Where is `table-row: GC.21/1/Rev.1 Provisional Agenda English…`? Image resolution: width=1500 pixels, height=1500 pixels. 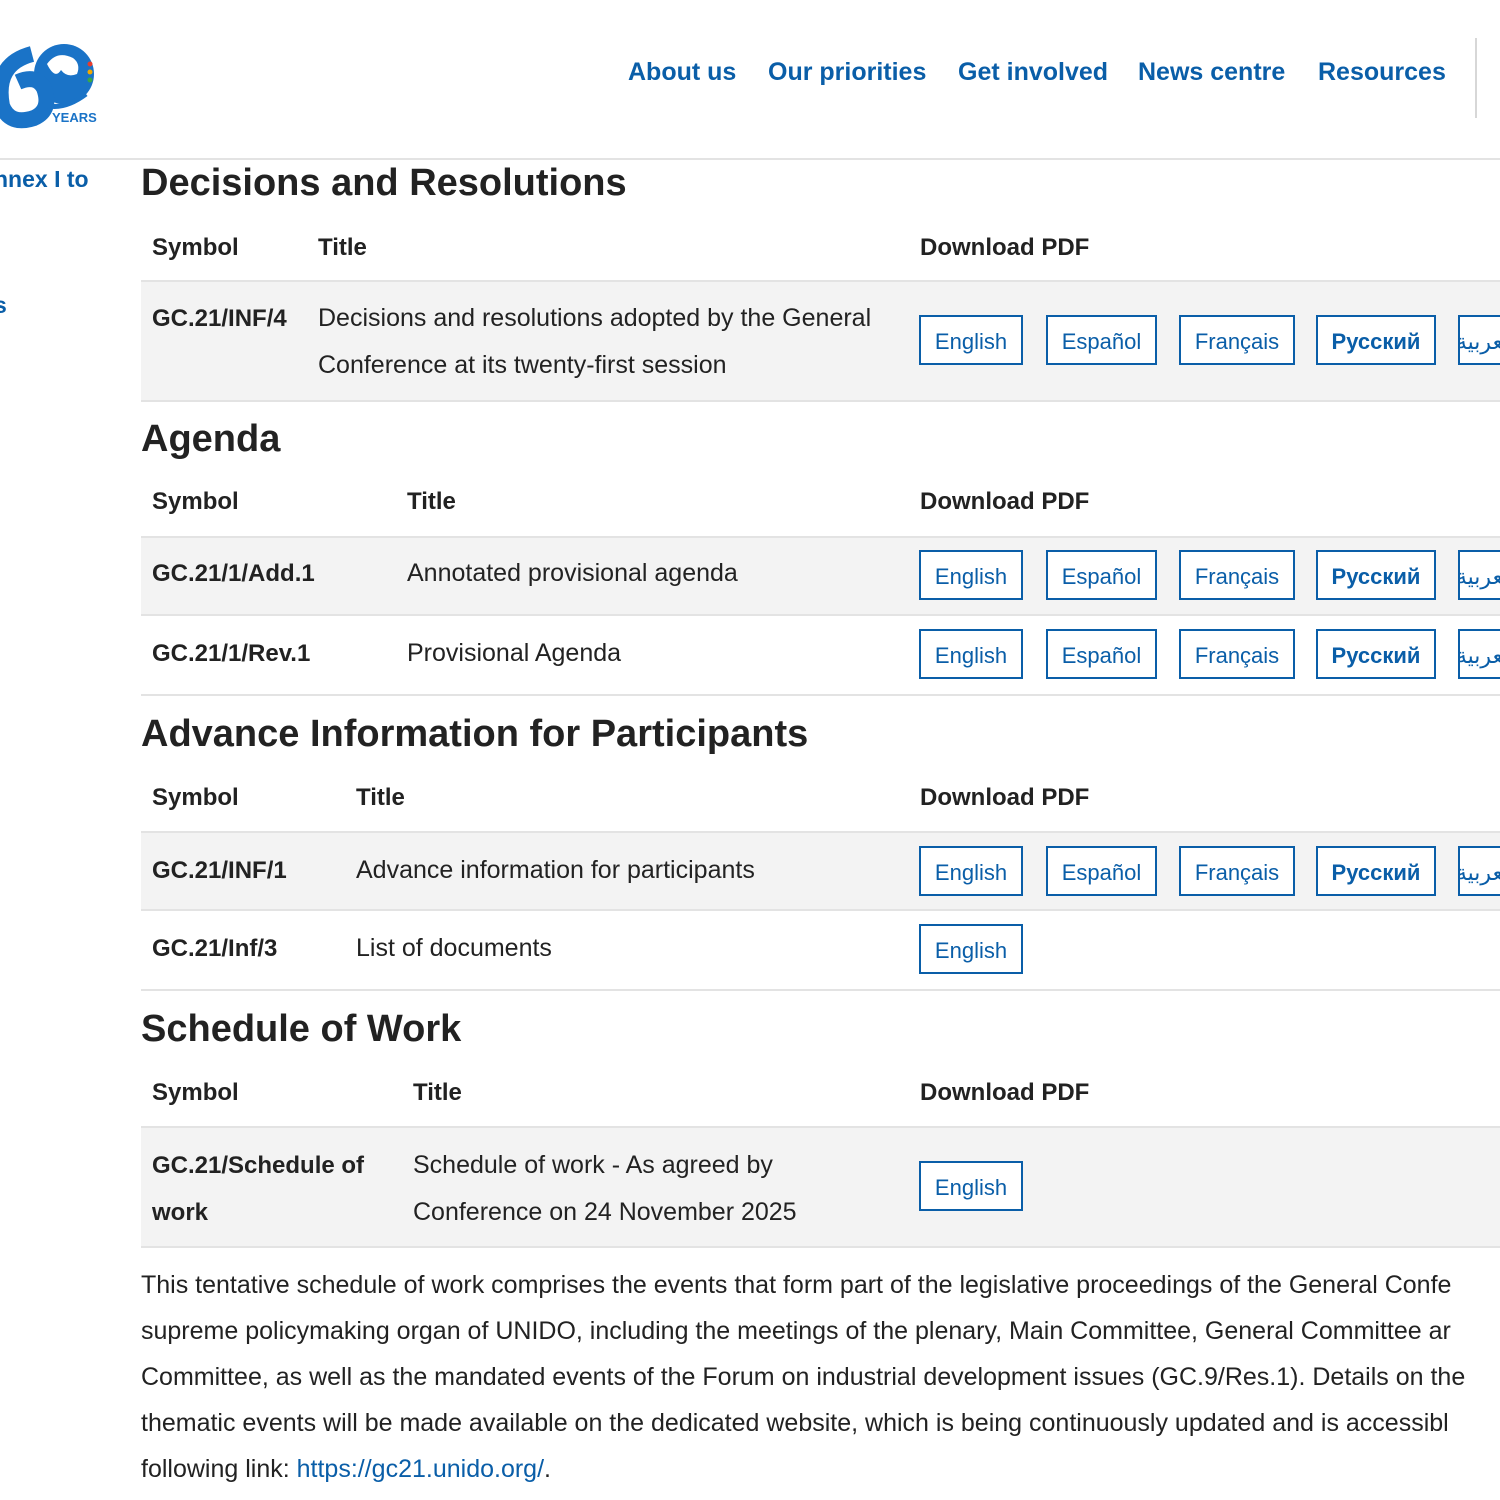 table-row: GC.21/1/Rev.1 Provisional Agenda English… is located at coordinates (820, 655).